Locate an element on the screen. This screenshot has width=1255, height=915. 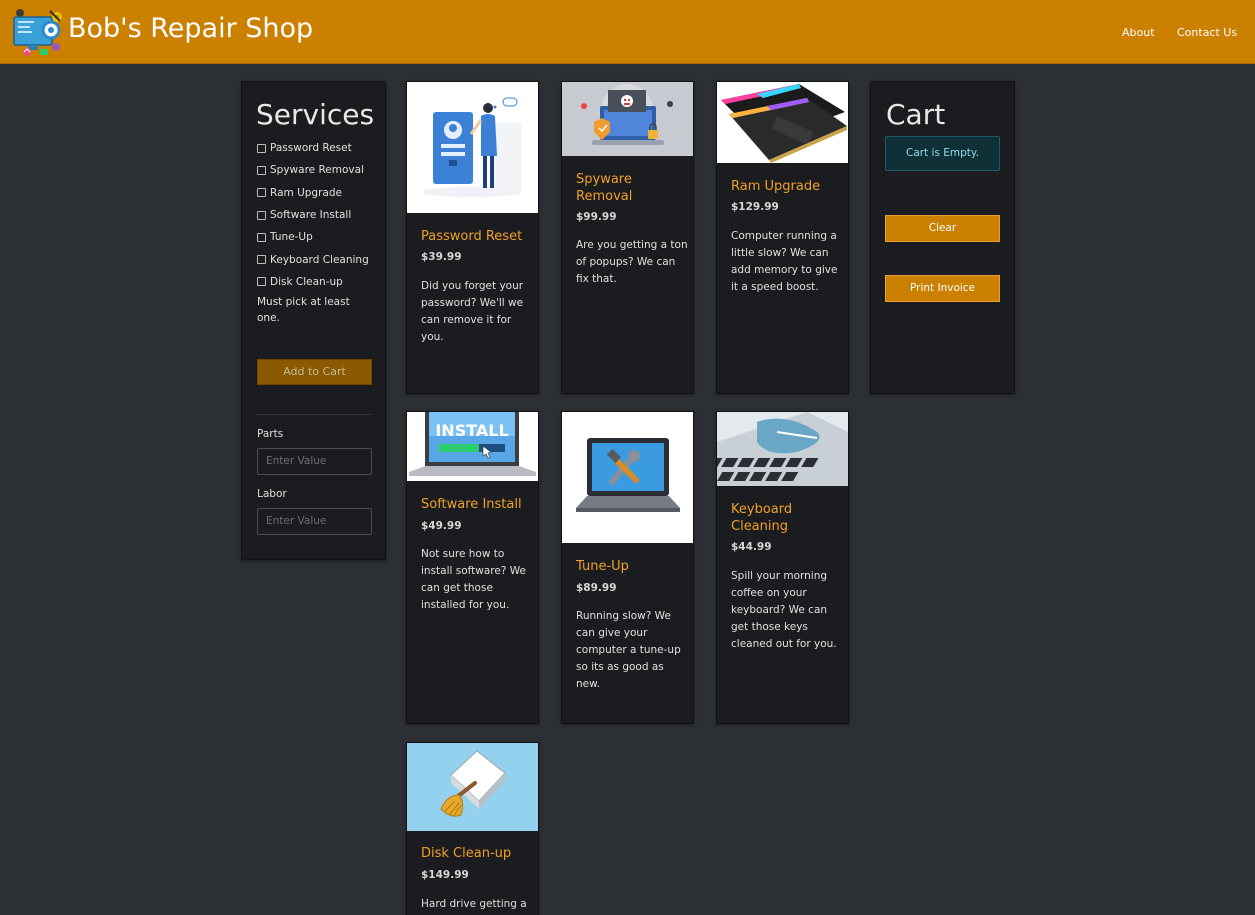
repair-shop-logo-icon is located at coordinates (38, 32).